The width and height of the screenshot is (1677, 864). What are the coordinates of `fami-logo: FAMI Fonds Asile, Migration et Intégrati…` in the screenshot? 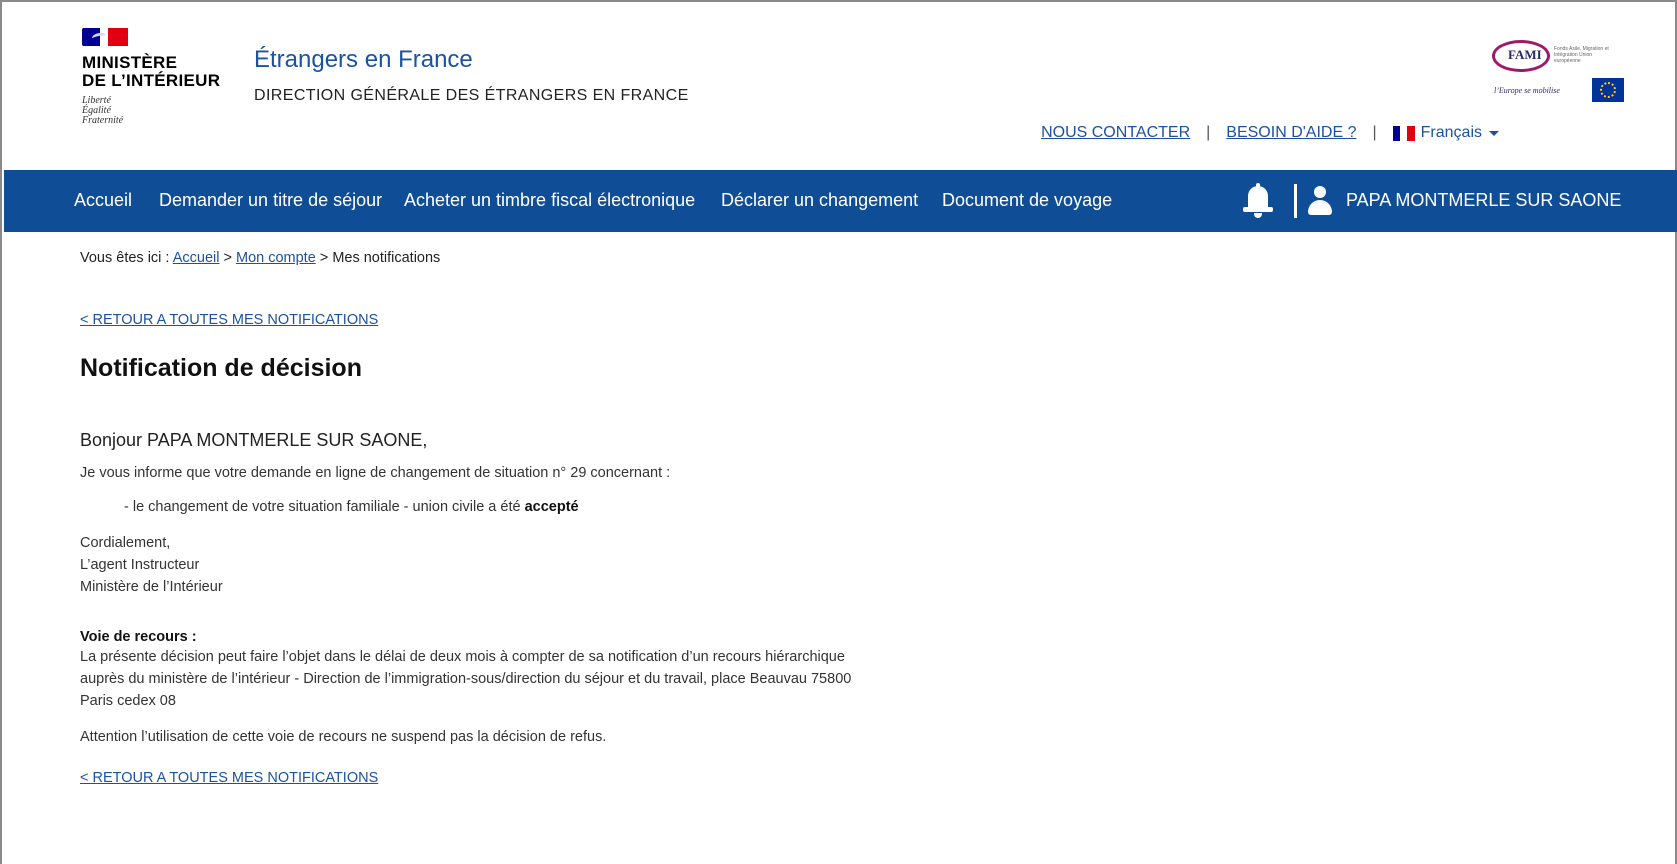 It's located at (1558, 72).